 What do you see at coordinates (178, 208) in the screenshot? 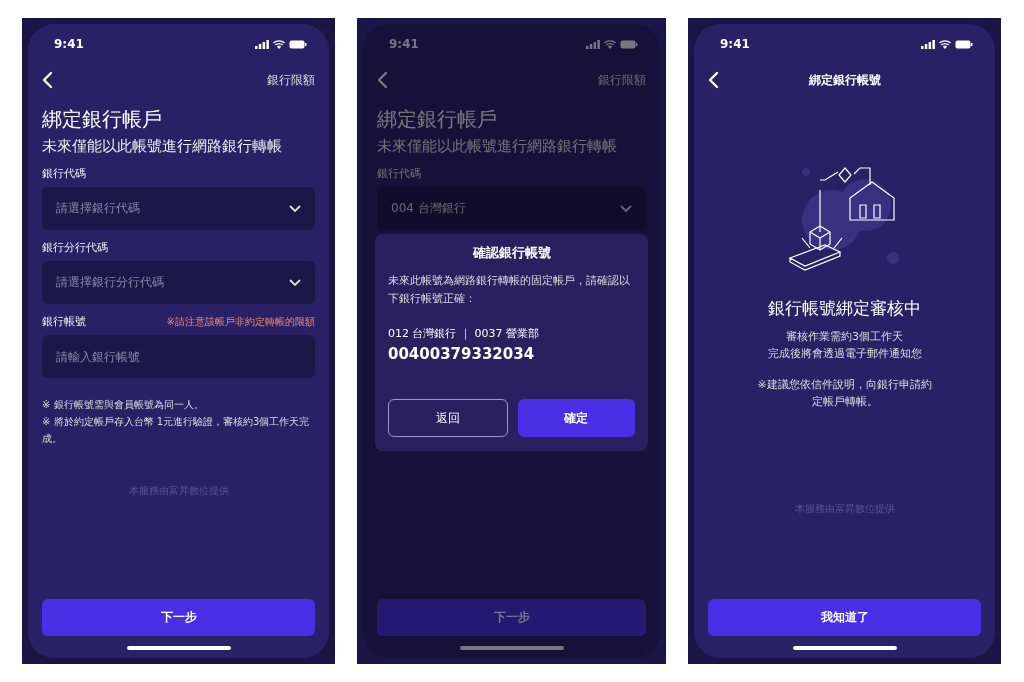
I see `select-field: 請選擇銀行代碼` at bounding box center [178, 208].